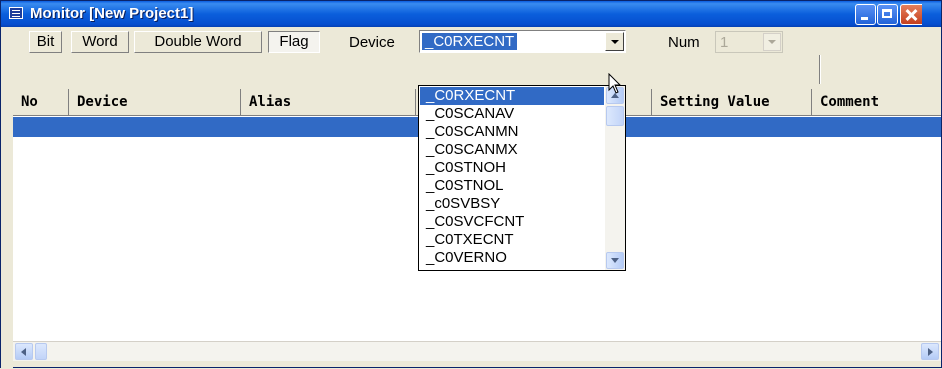 This screenshot has width=942, height=369. What do you see at coordinates (930, 351) in the screenshot?
I see `scroll-right-icon` at bounding box center [930, 351].